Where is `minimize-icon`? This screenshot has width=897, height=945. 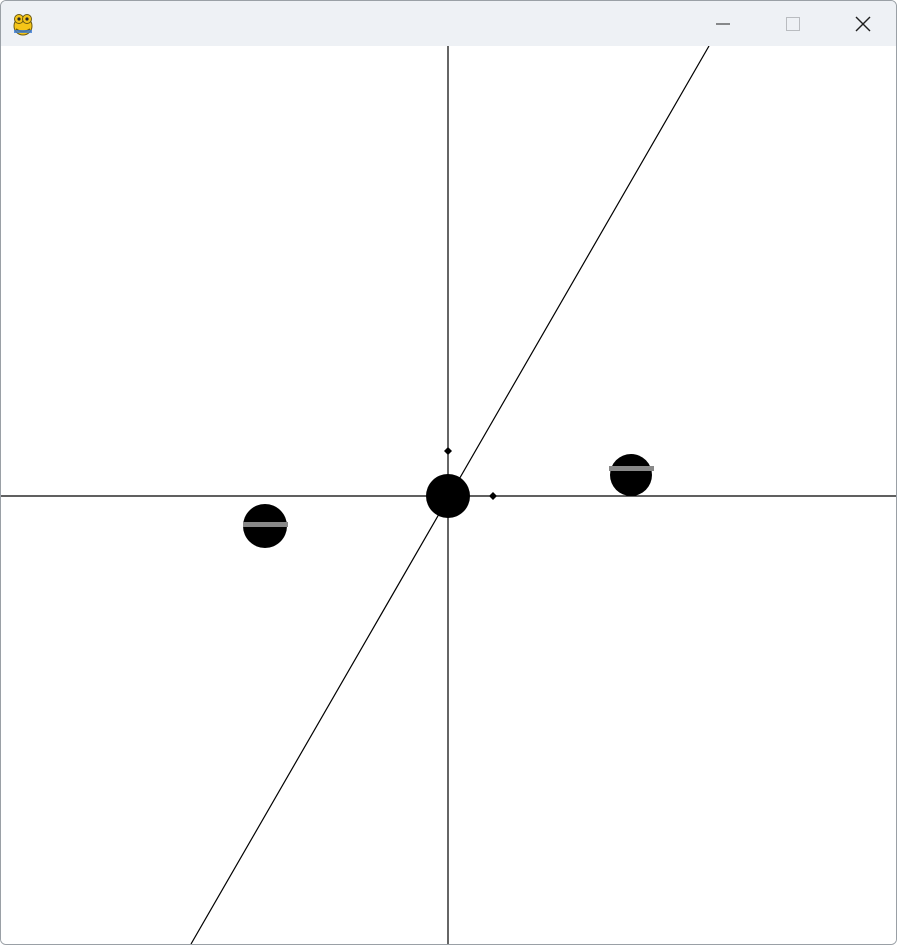 minimize-icon is located at coordinates (723, 23).